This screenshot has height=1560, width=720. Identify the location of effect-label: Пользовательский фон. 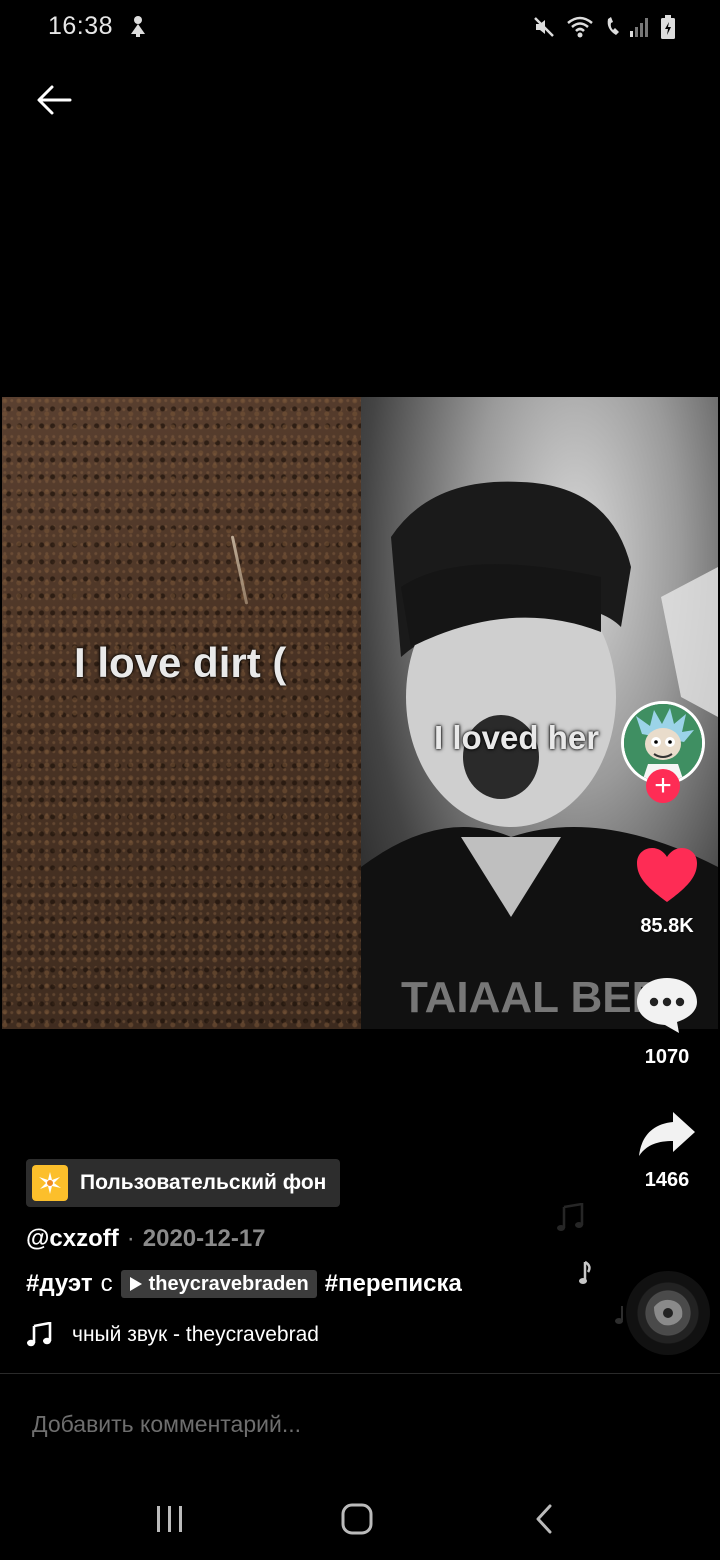
(203, 1182).